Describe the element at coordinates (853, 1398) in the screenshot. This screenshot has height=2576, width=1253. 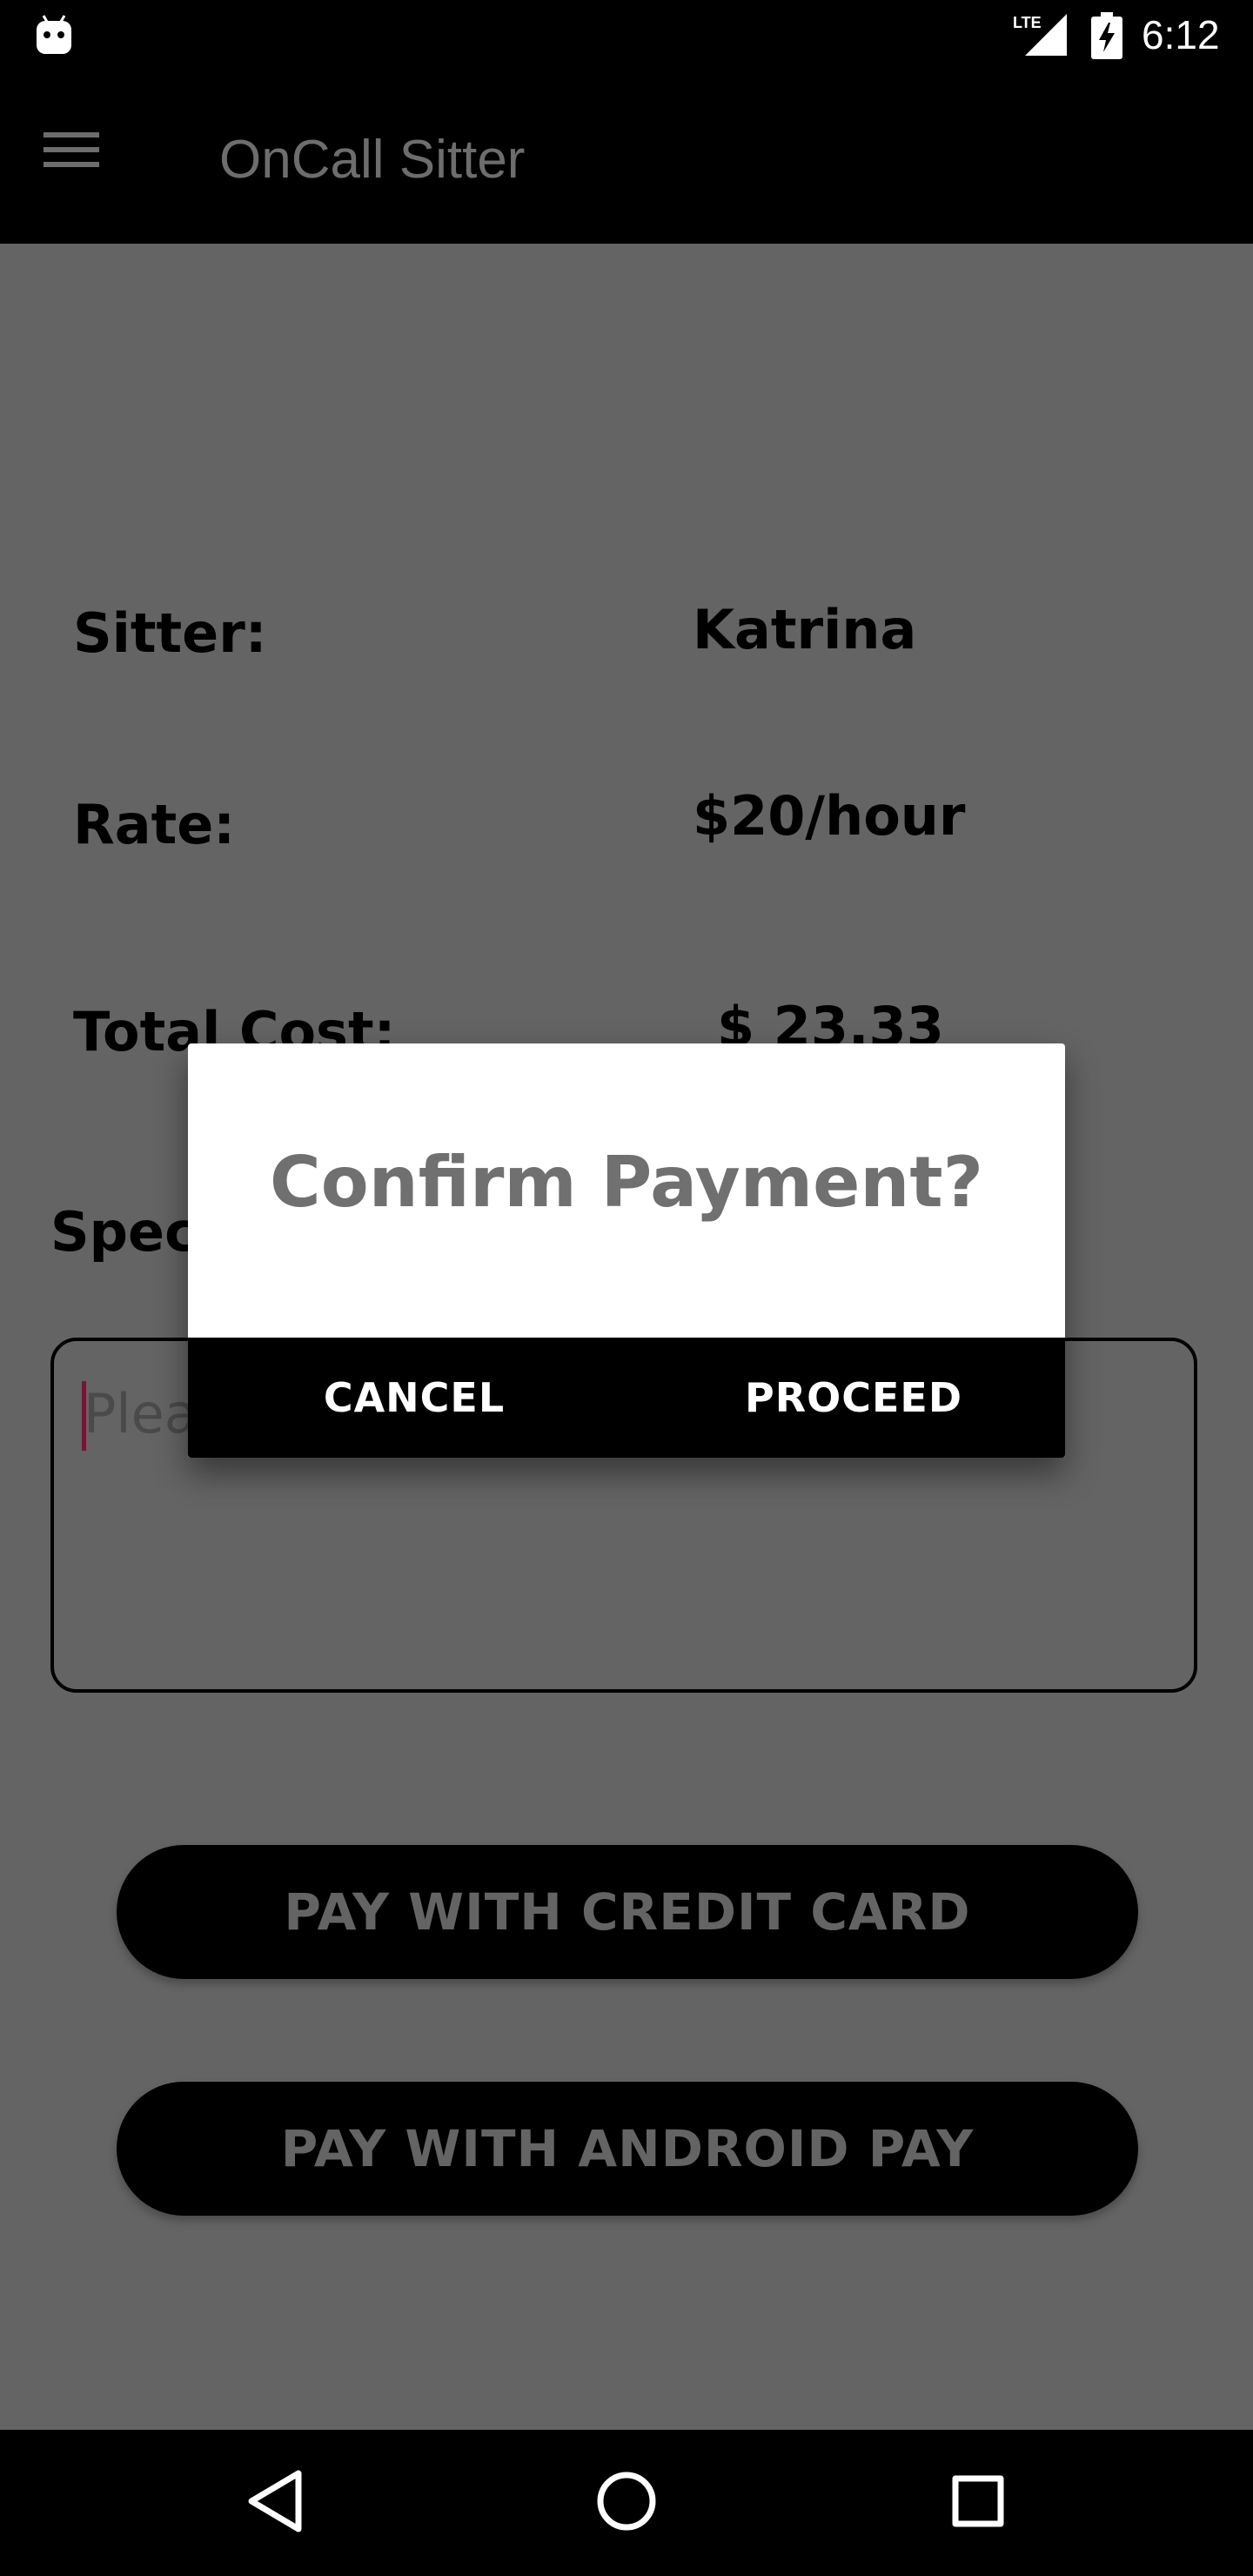
I see `proceed-button: PROCEED` at that location.